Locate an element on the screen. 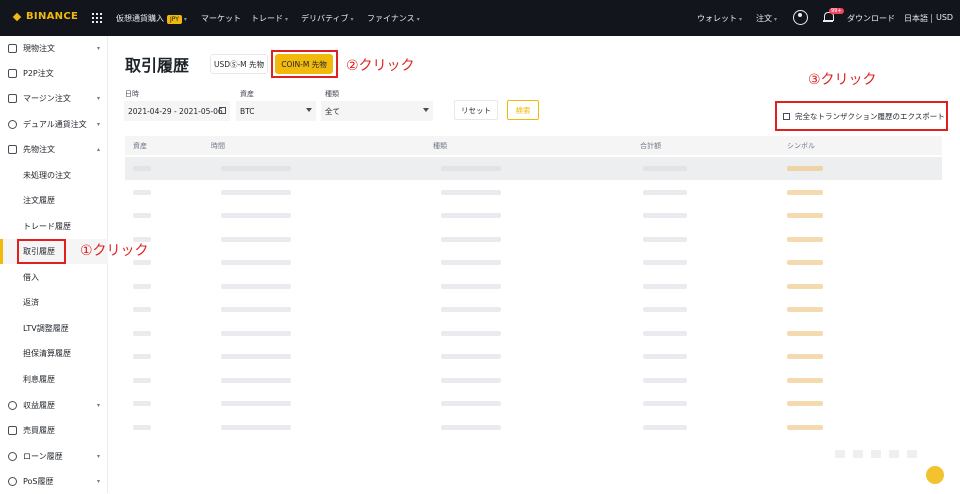  export-full-history-button: 完全なトランザクション履歴のエクスポート is located at coordinates (861, 116).